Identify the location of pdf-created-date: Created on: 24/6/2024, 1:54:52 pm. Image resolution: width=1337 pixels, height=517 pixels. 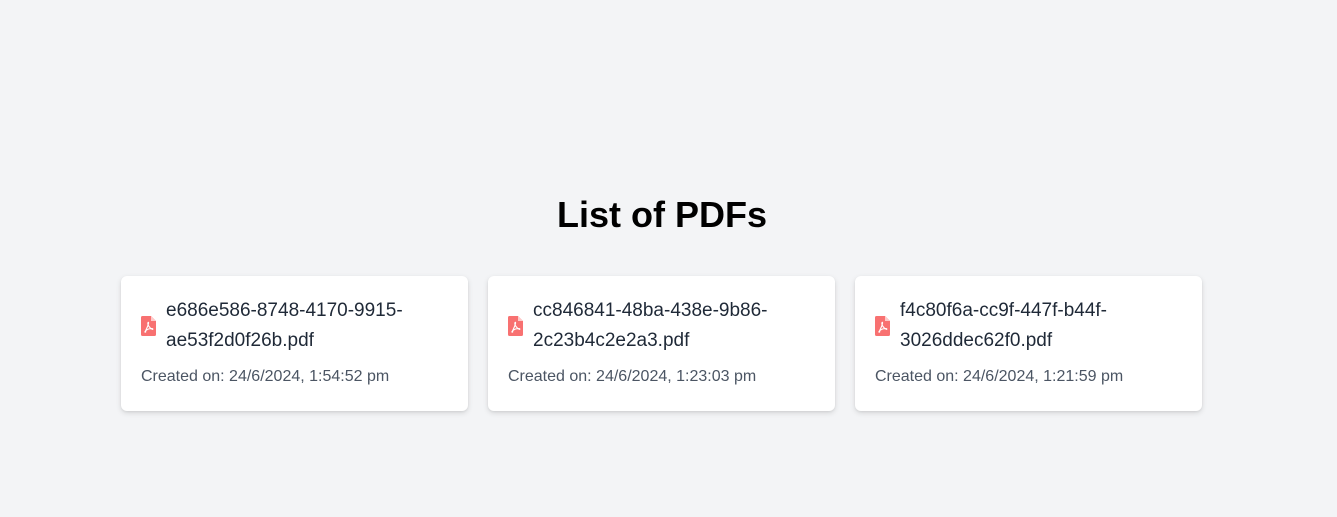
(265, 376).